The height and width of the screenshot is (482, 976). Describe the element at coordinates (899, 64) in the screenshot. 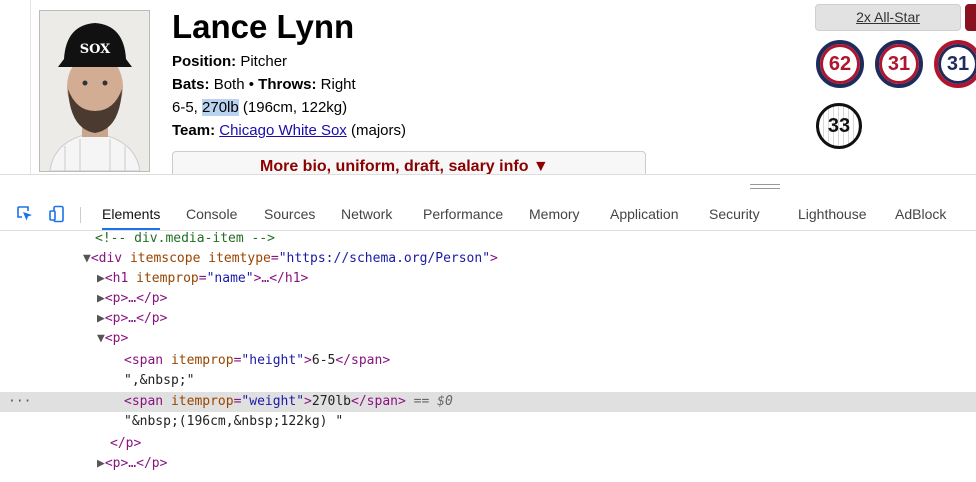

I see `uniform-number-2: 31` at that location.